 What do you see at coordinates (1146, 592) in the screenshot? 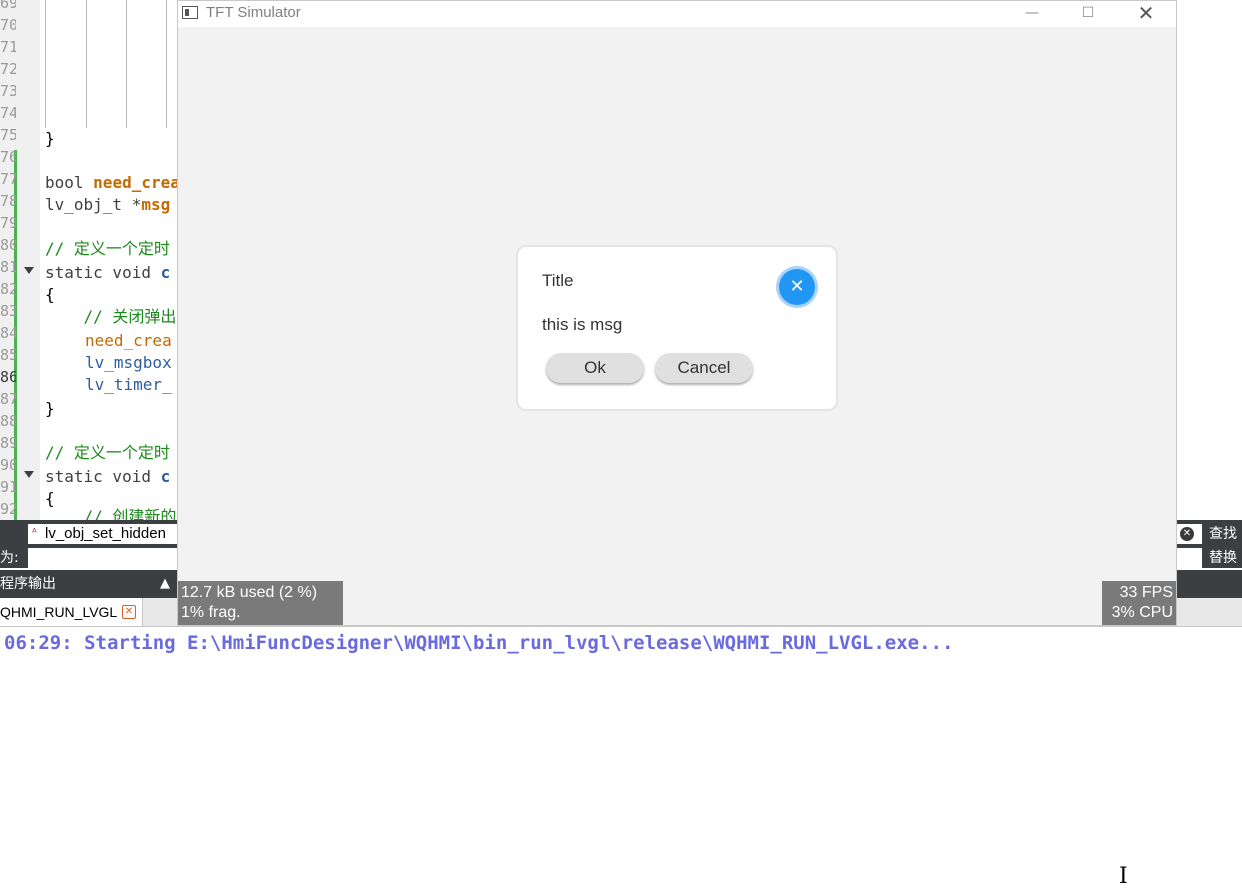
I see `fps-readout: 33 FPS` at bounding box center [1146, 592].